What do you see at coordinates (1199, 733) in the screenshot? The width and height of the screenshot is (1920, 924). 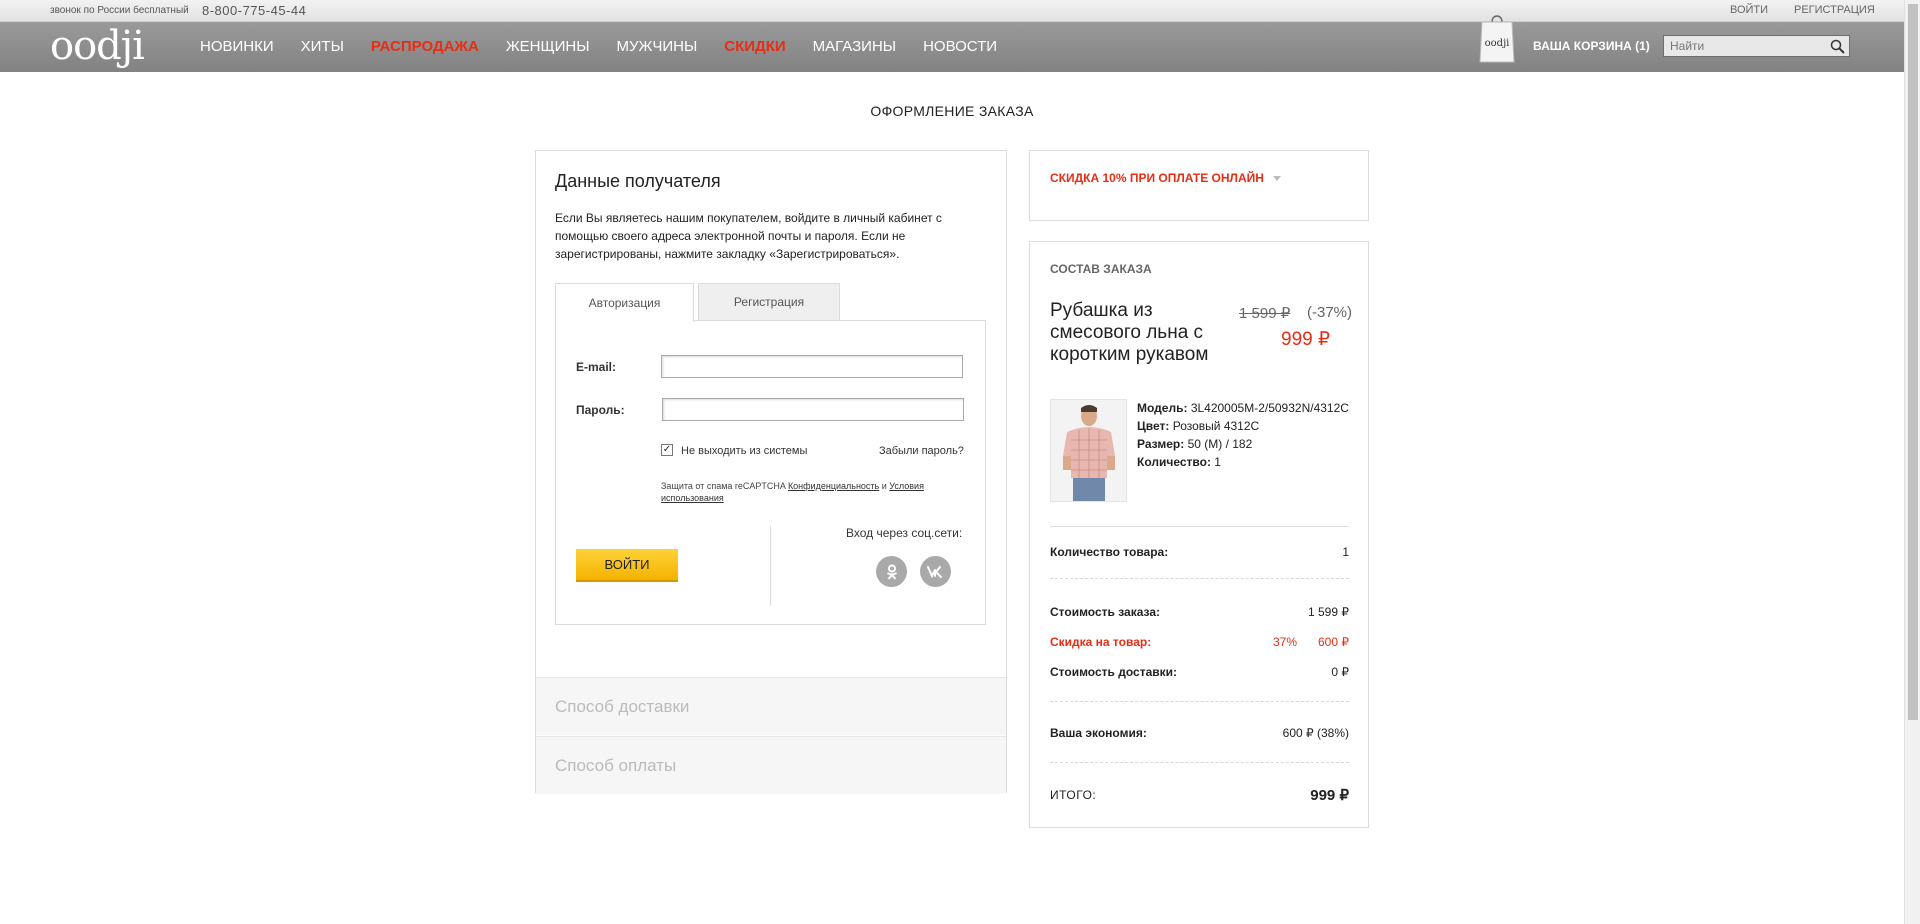 I see `savings-row: Ваша экономия: 600 ₽ (38%)` at bounding box center [1199, 733].